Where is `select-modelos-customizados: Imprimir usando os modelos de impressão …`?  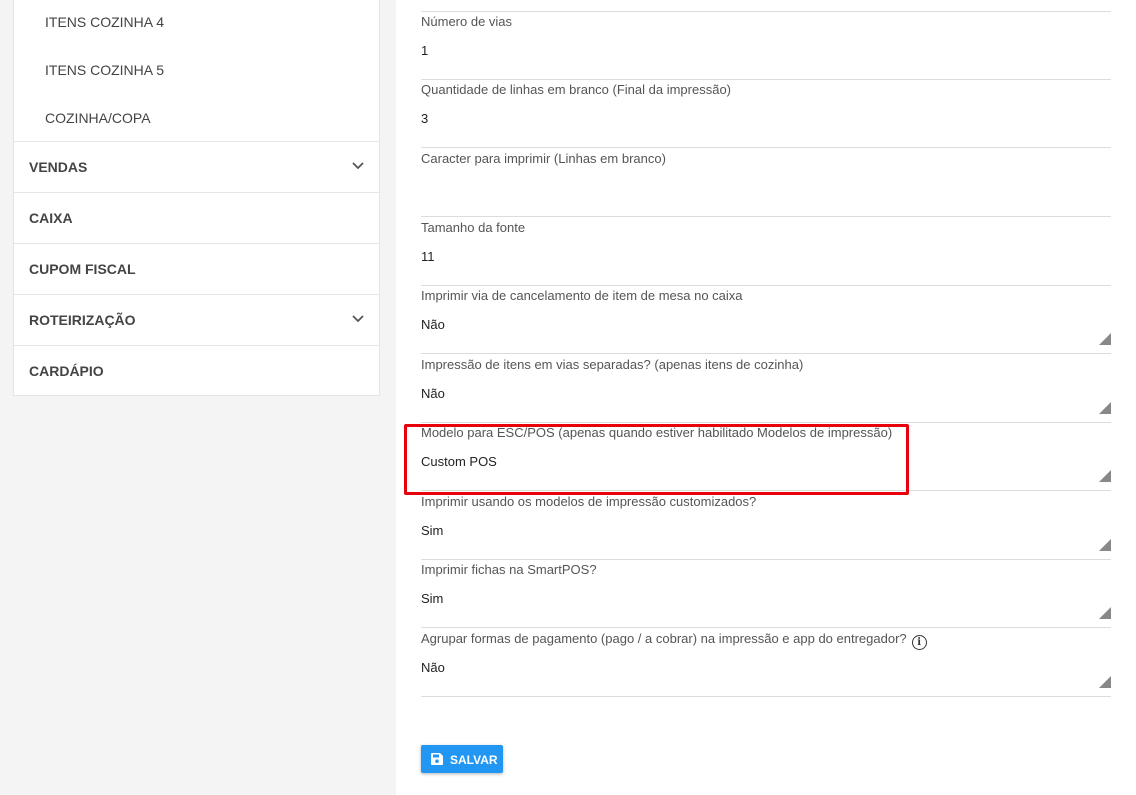 select-modelos-customizados: Imprimir usando os modelos de impressão … is located at coordinates (766, 526).